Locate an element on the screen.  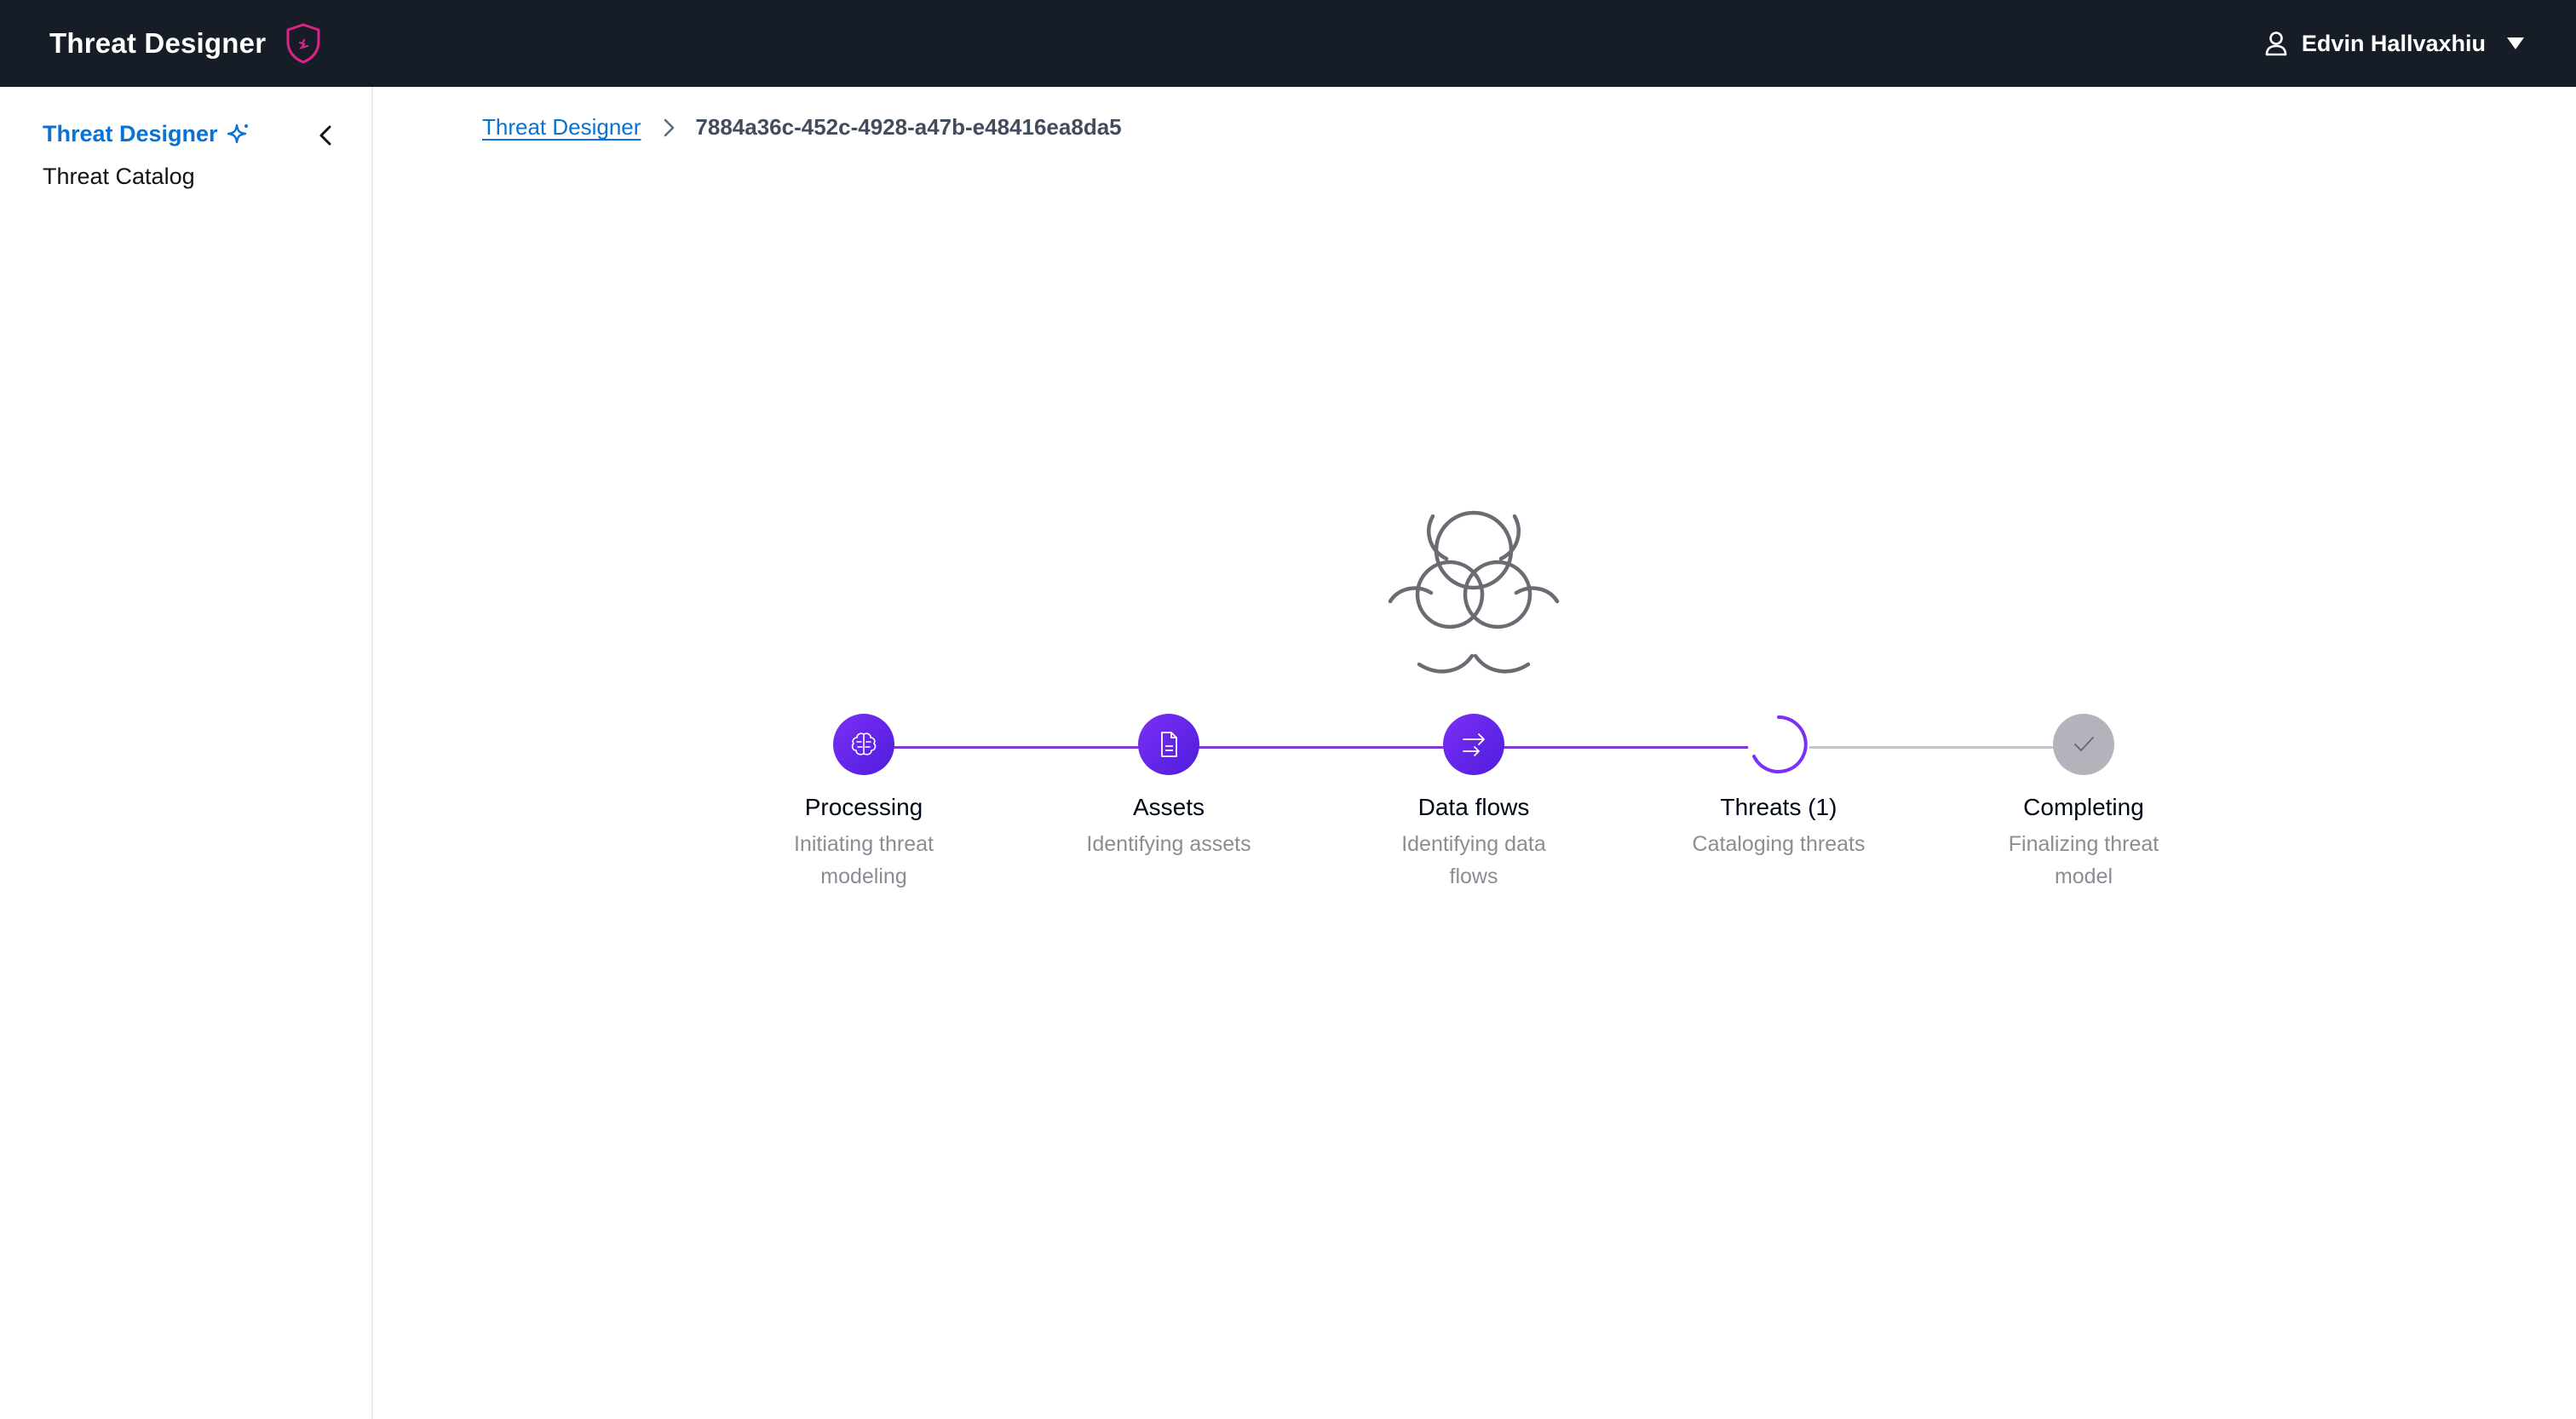
app-title: Threat Designer is located at coordinates (157, 44).